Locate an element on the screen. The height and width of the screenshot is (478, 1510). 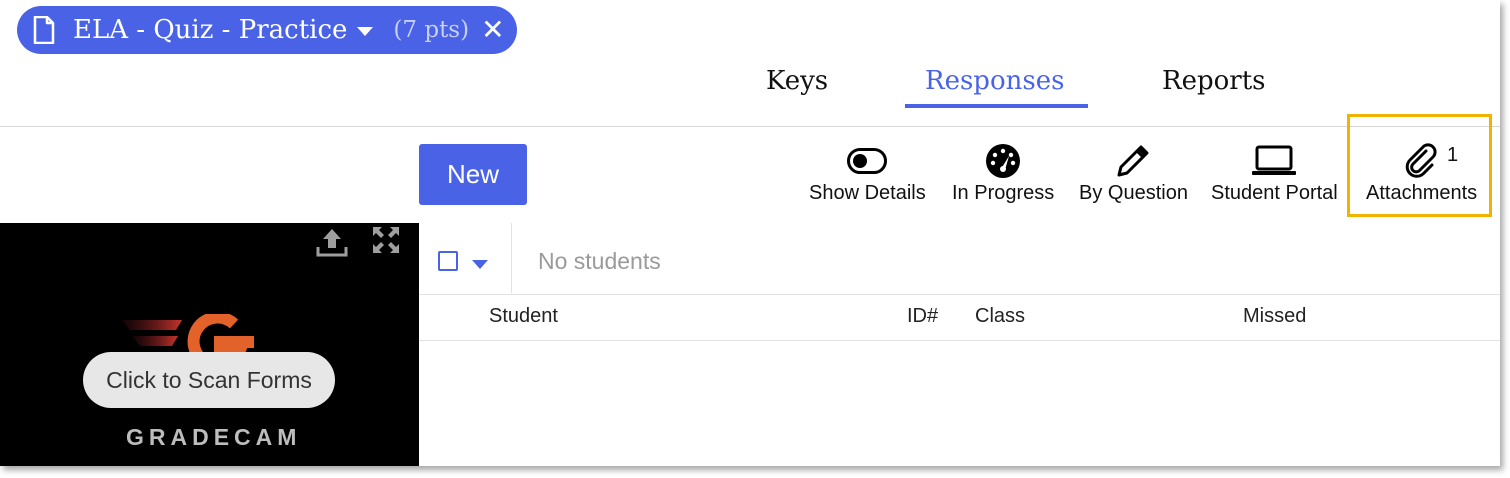
attachments-count: 1 is located at coordinates (1453, 155).